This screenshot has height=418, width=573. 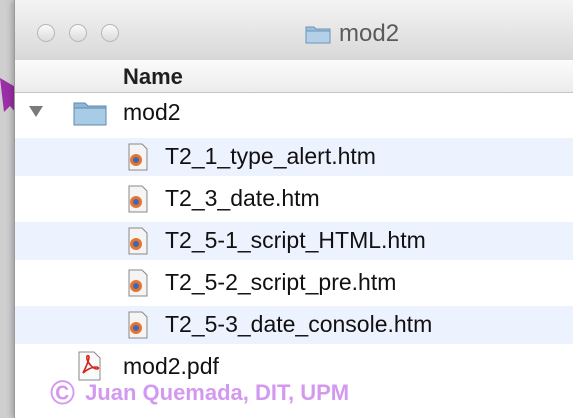 What do you see at coordinates (46, 33) in the screenshot?
I see `close-button` at bounding box center [46, 33].